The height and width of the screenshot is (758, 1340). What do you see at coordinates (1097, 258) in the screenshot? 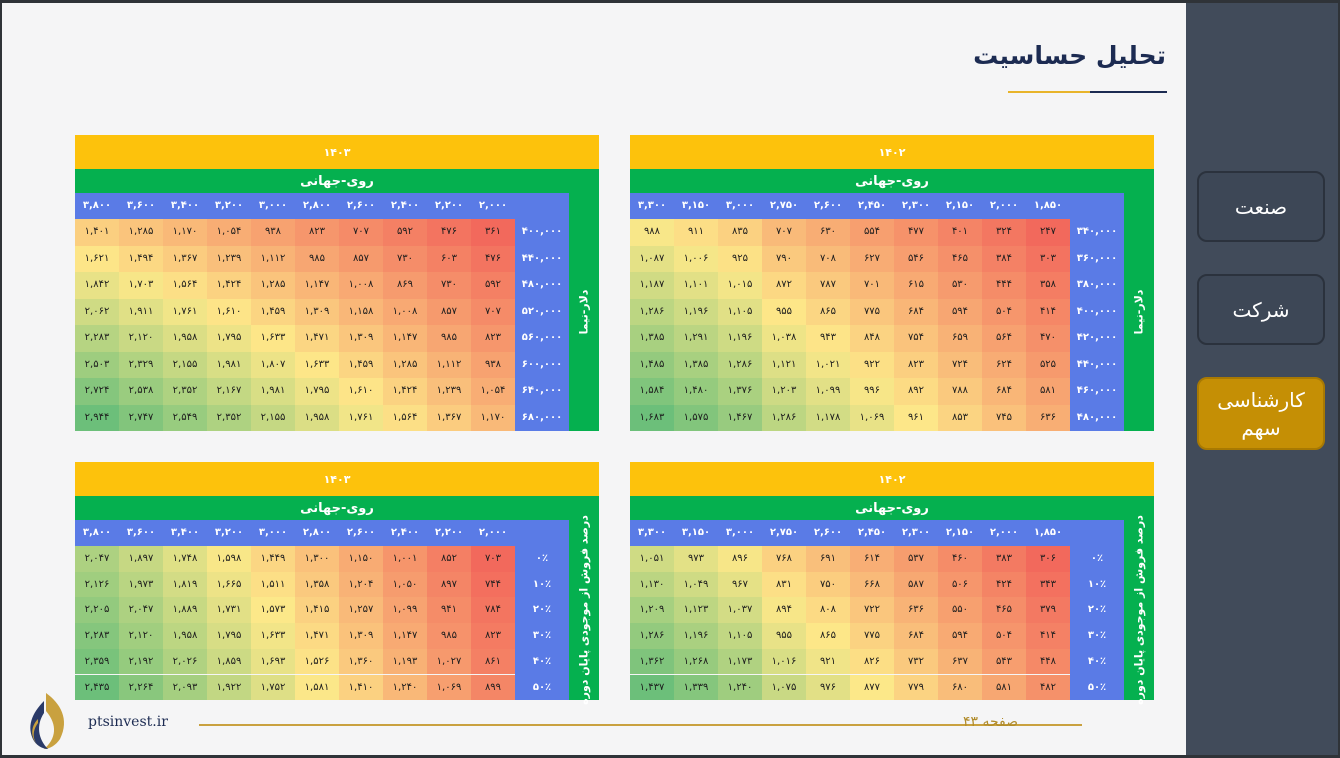
I see `row-header: ۳۶۰,۰۰۰` at bounding box center [1097, 258].